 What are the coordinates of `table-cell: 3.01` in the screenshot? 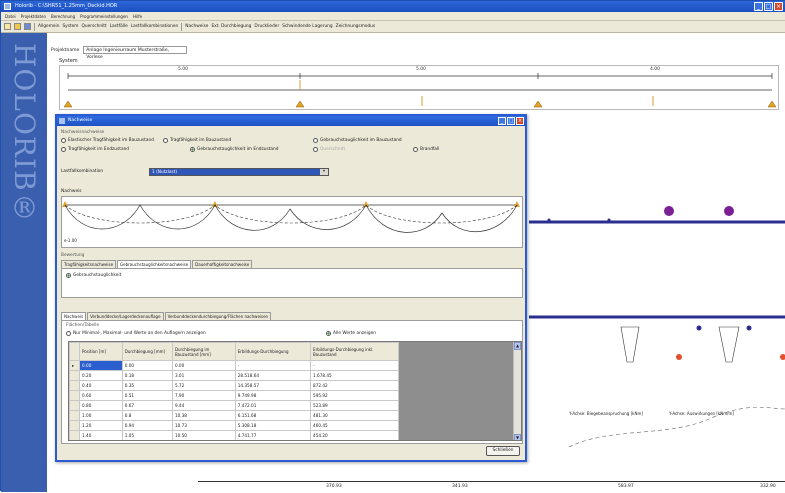 It's located at (203, 375).